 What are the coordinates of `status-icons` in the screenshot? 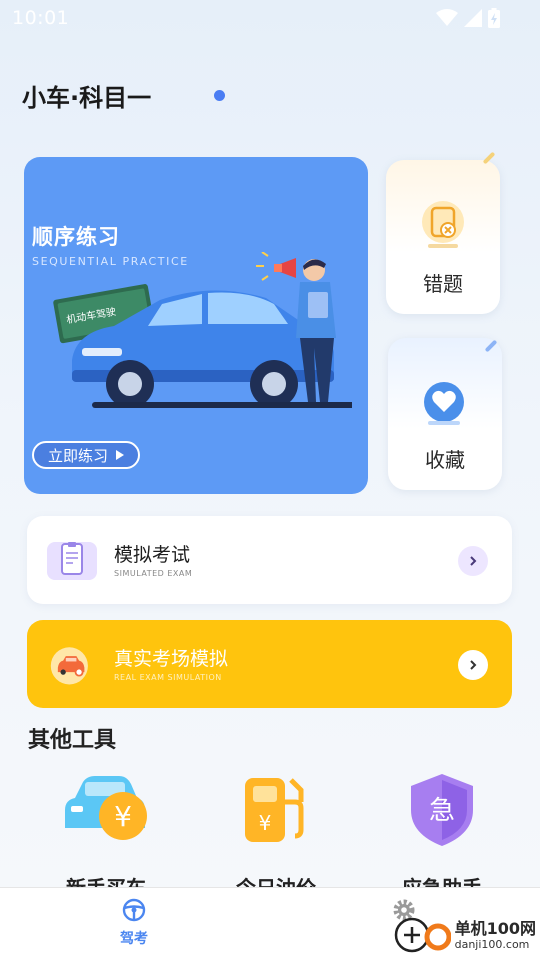 It's located at (468, 18).